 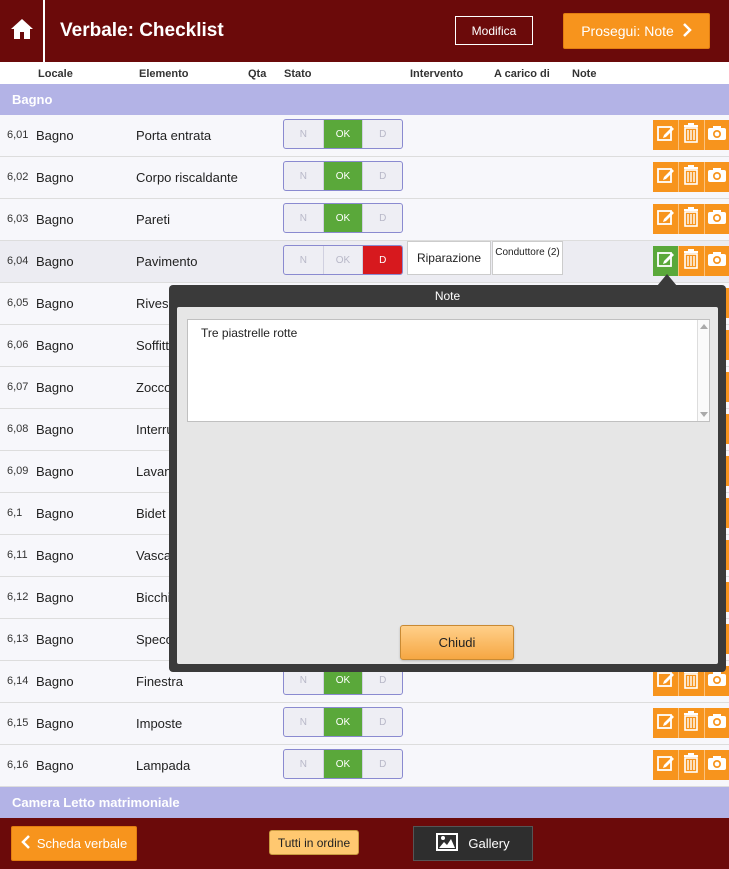 I want to click on home-button, so click(x=22, y=31).